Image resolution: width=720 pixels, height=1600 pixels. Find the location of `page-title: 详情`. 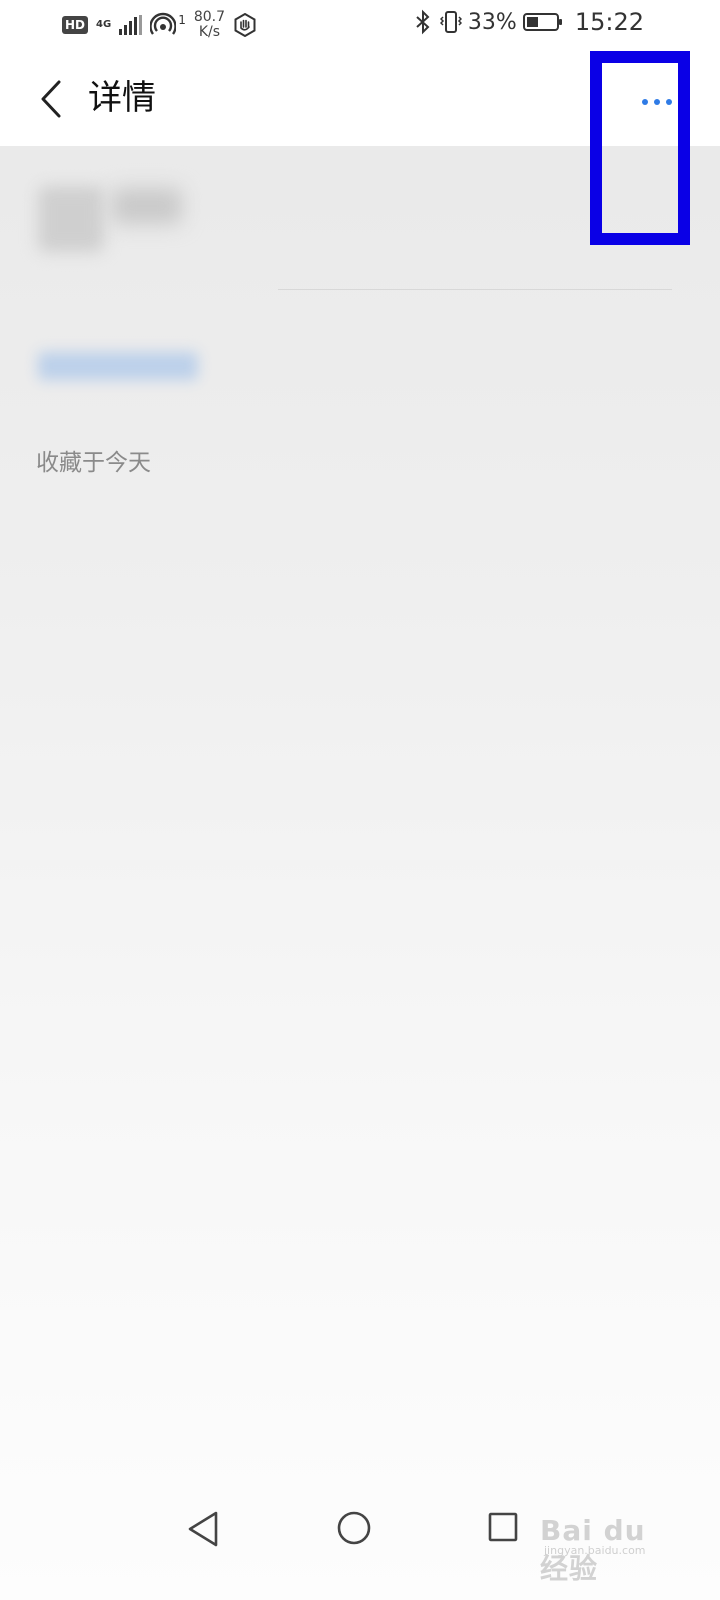

page-title: 详情 is located at coordinates (122, 98).